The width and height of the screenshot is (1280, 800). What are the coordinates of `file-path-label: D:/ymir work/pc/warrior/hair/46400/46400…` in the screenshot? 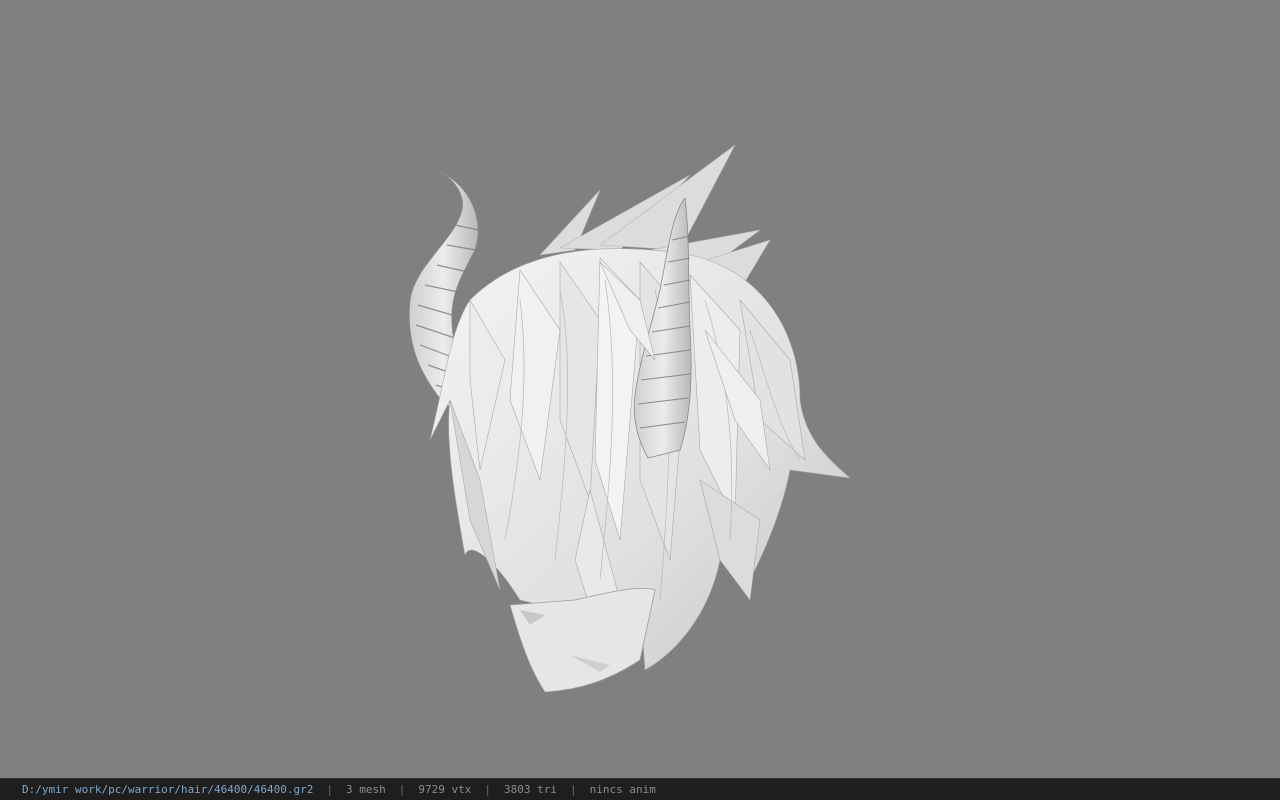 It's located at (168, 789).